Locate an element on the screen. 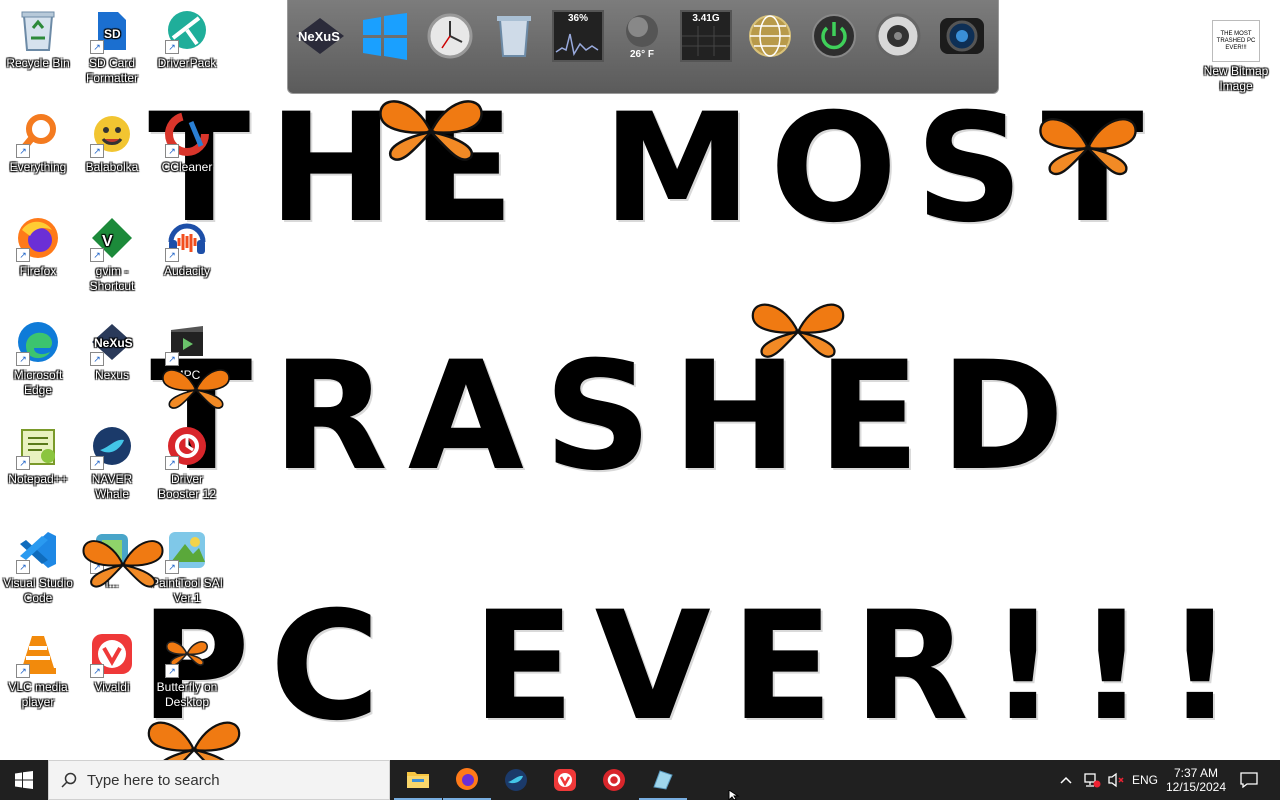 This screenshot has height=800, width=1280. start-button is located at coordinates (24, 780).